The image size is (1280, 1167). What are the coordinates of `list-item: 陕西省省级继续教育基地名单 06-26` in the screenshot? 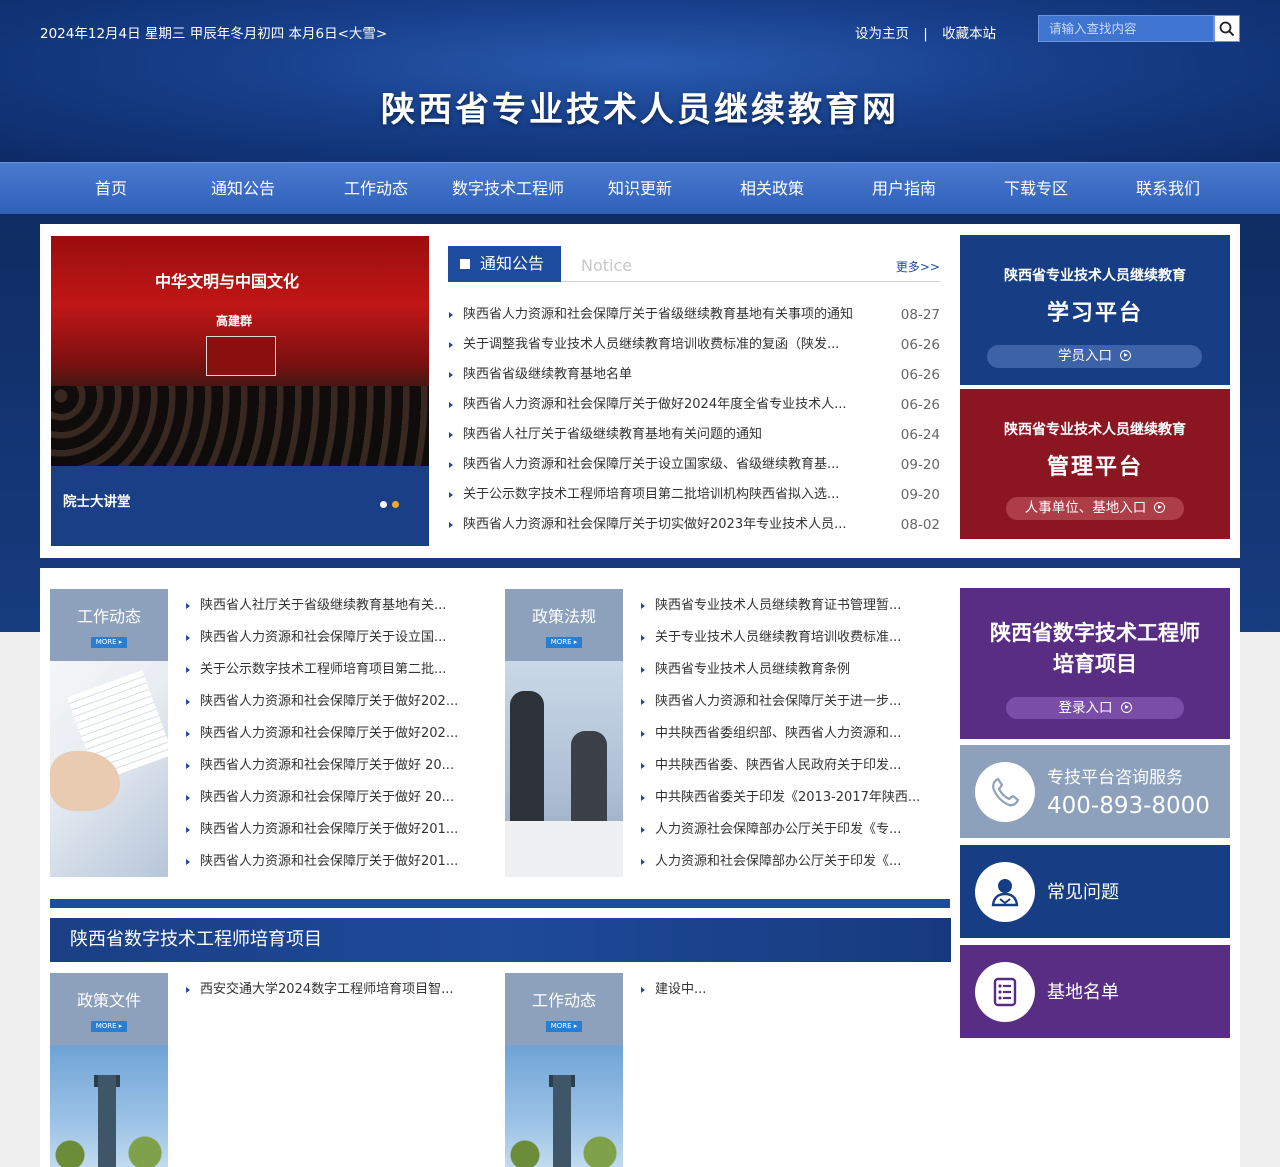 It's located at (694, 375).